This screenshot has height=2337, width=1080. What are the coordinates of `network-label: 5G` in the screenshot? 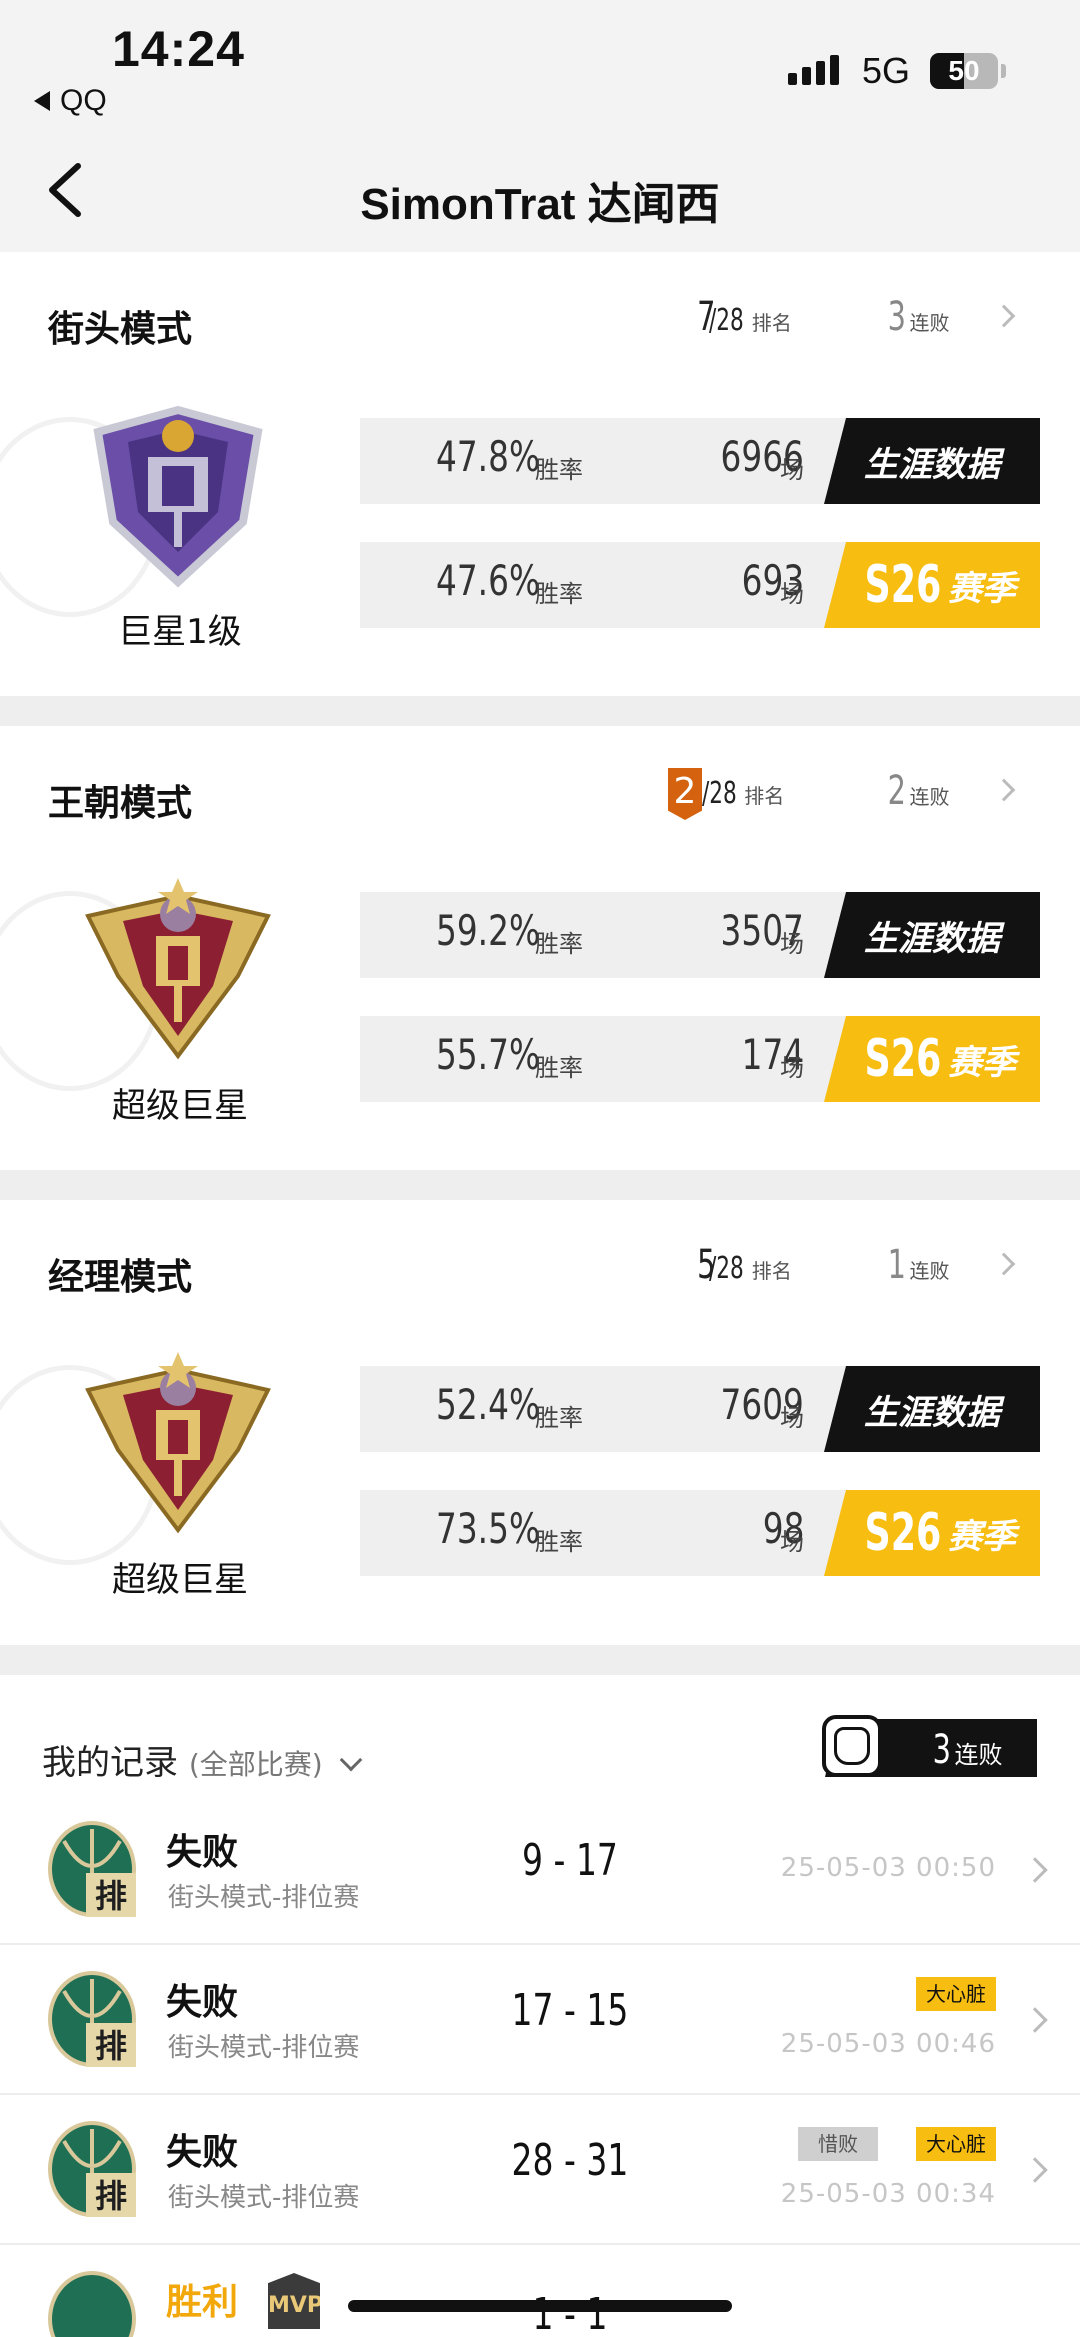 It's located at (886, 70).